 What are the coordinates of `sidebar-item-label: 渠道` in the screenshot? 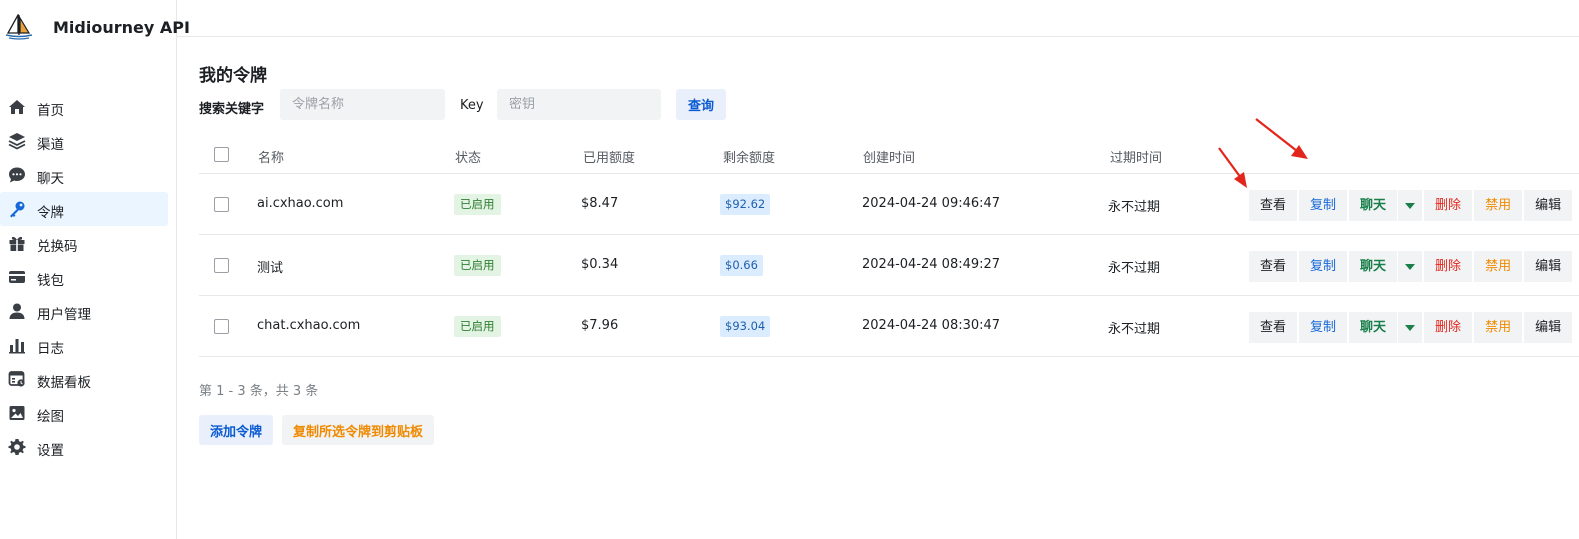 It's located at (50, 145).